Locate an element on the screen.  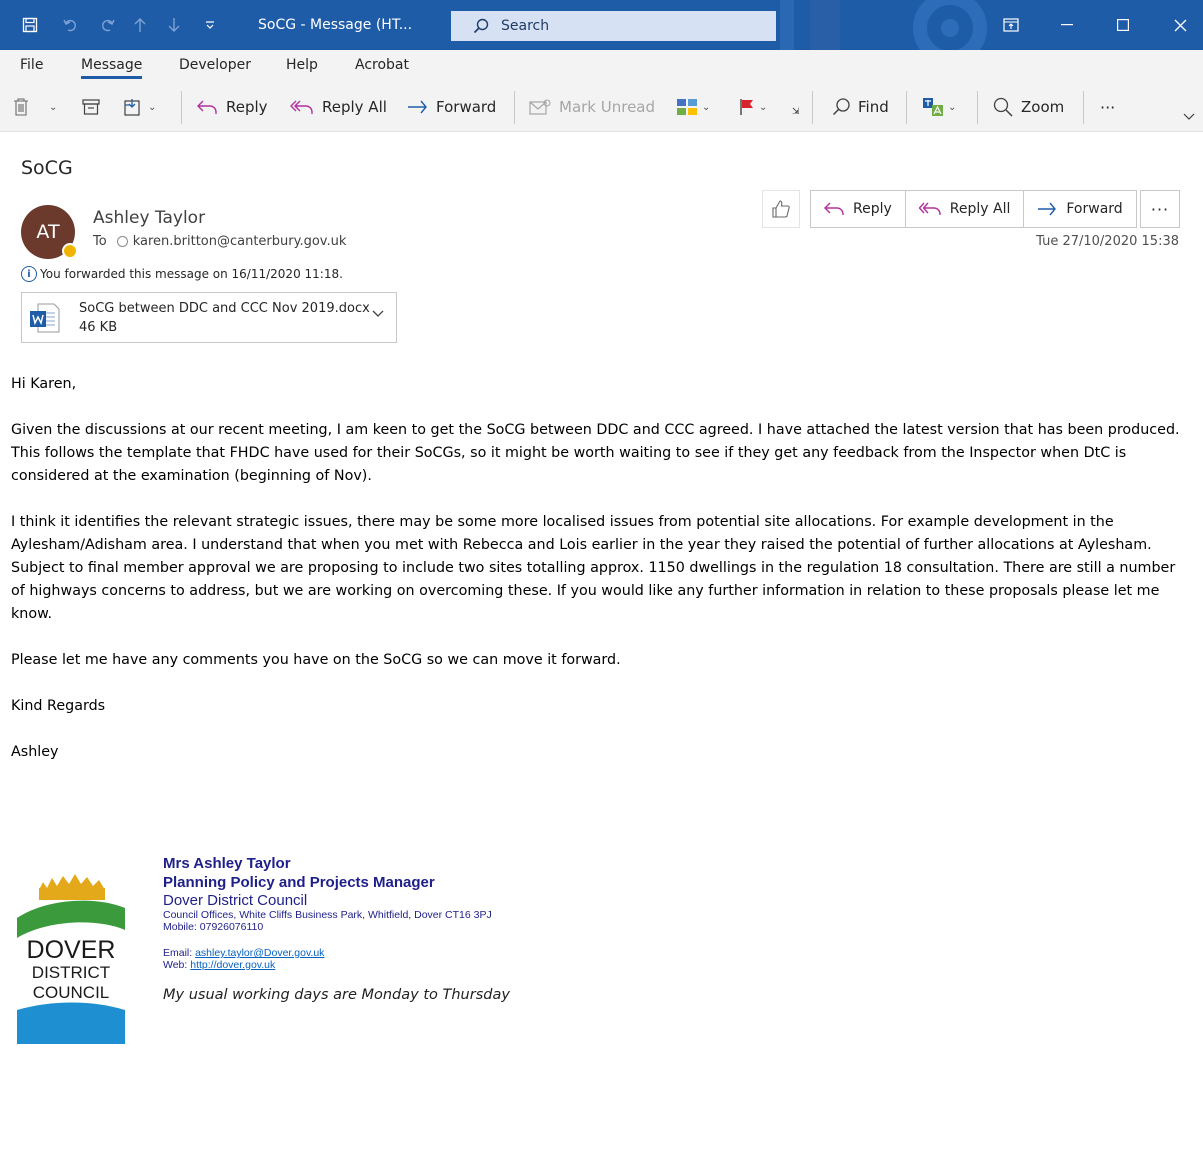
categorize-icon is located at coordinates (687, 107).